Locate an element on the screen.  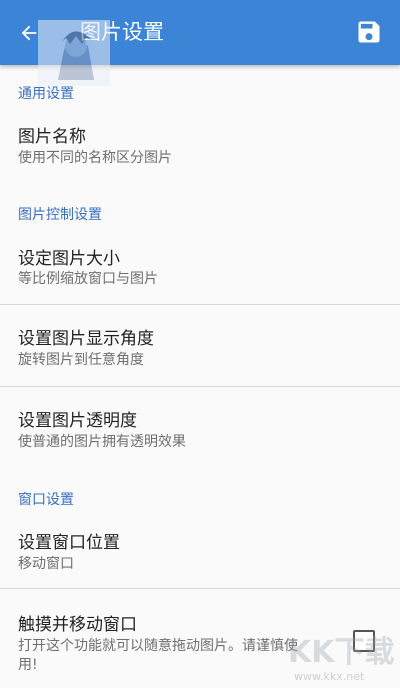
pref-summary-line1: 打开这个功能就可以随意拖动图片。请谨慎使 is located at coordinates (158, 646).